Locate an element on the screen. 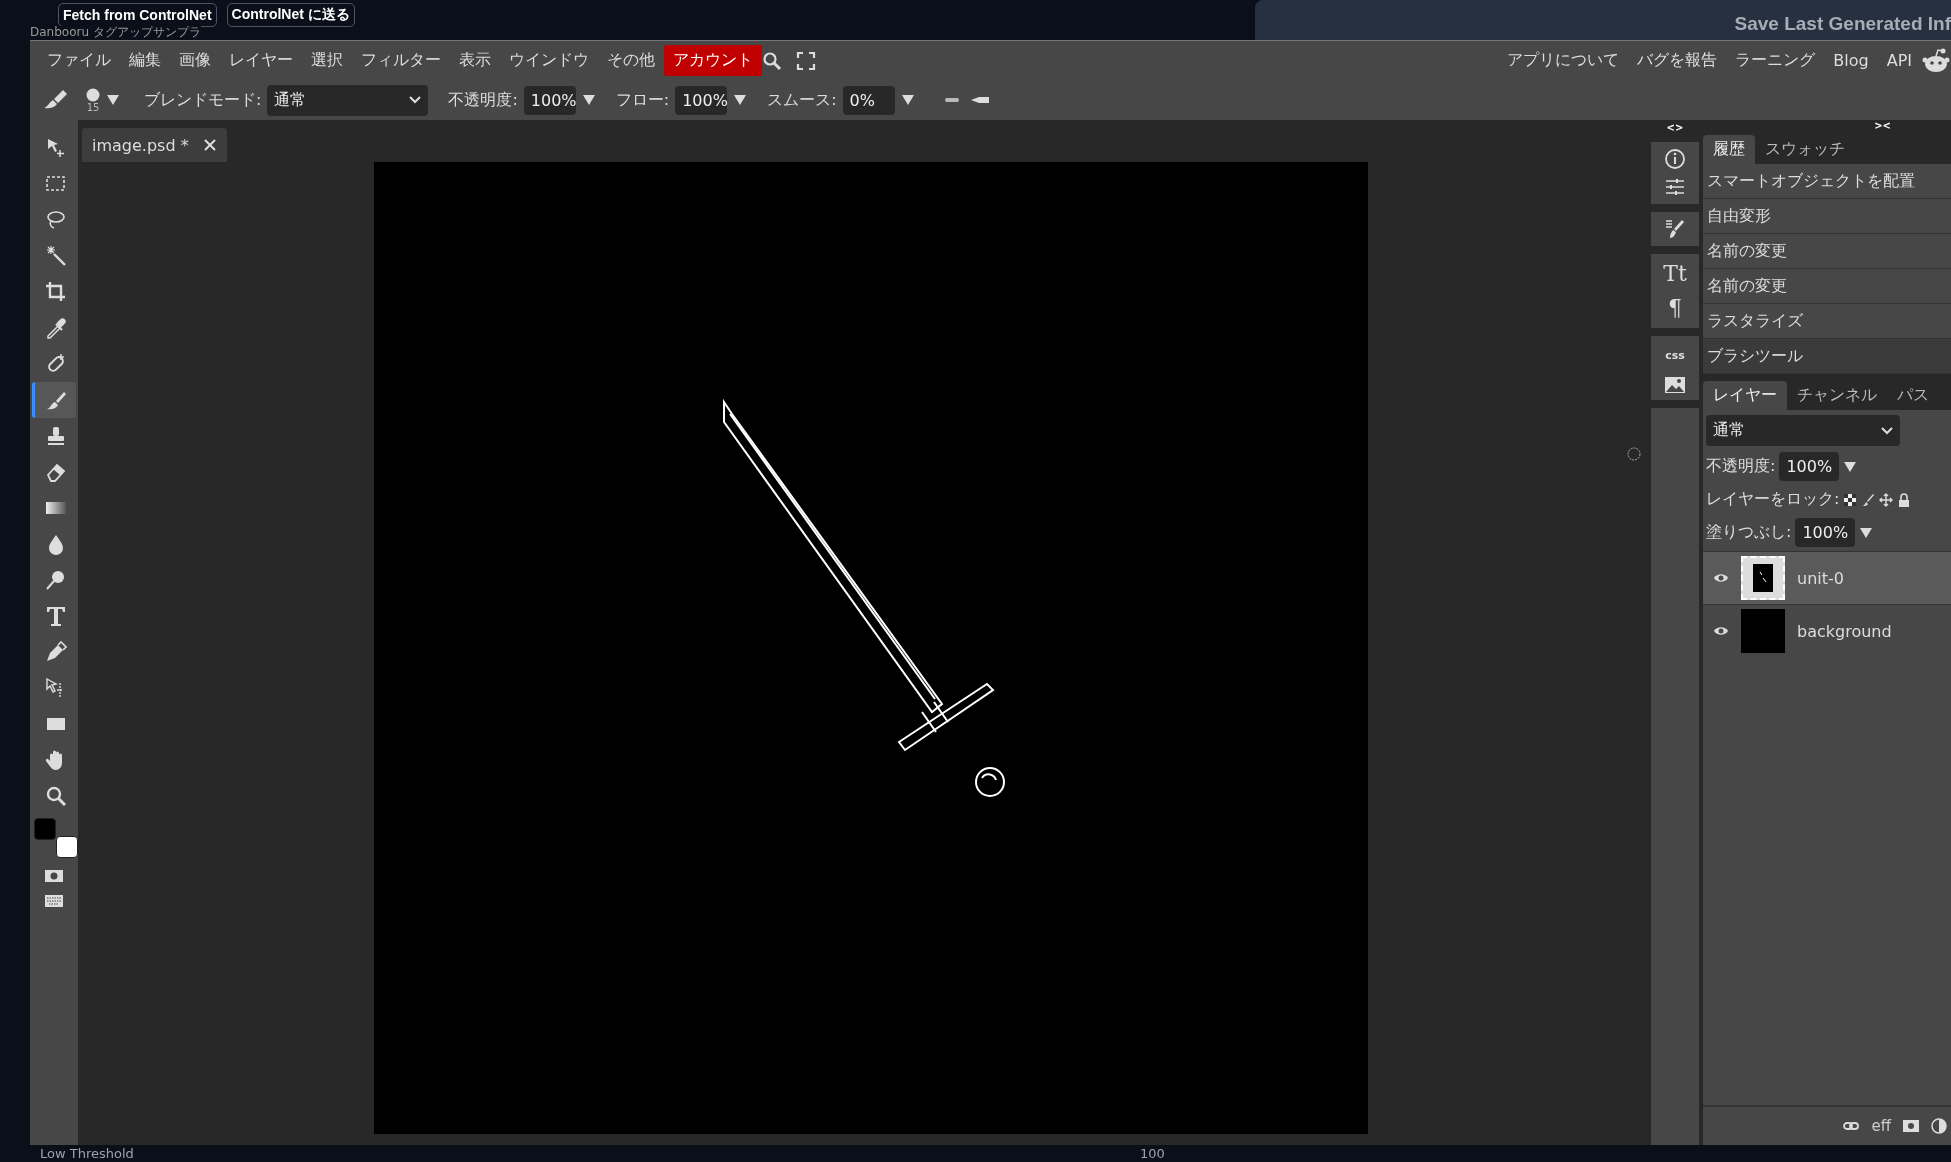  nav-link: アプリについて is located at coordinates (1563, 60).